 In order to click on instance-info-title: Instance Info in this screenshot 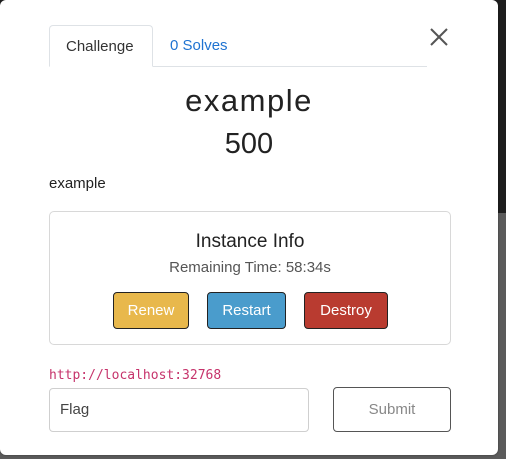, I will do `click(250, 241)`.